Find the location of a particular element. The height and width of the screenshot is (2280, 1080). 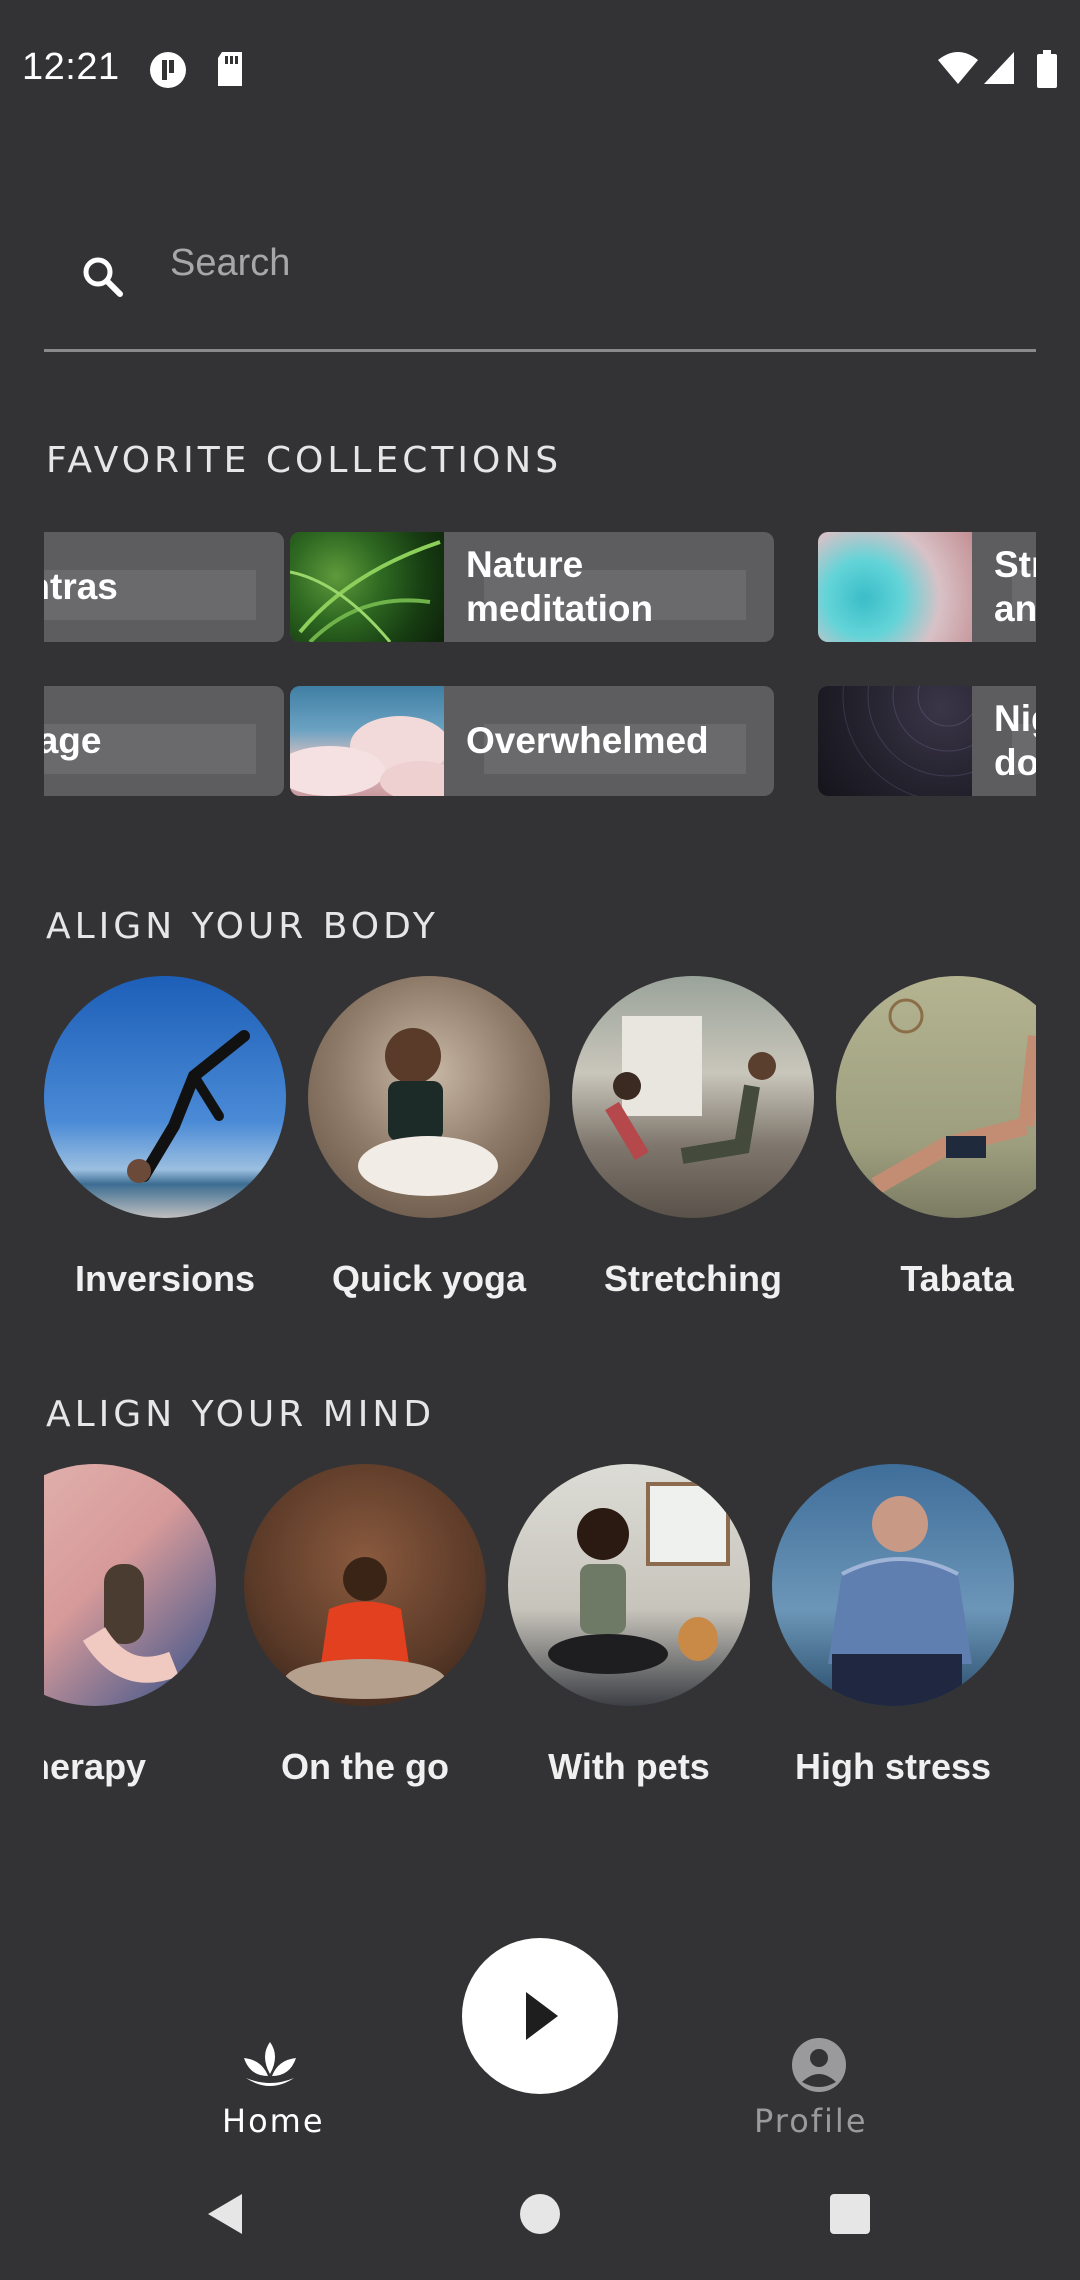

mind-item-with-pets: With pets is located at coordinates (629, 1625).